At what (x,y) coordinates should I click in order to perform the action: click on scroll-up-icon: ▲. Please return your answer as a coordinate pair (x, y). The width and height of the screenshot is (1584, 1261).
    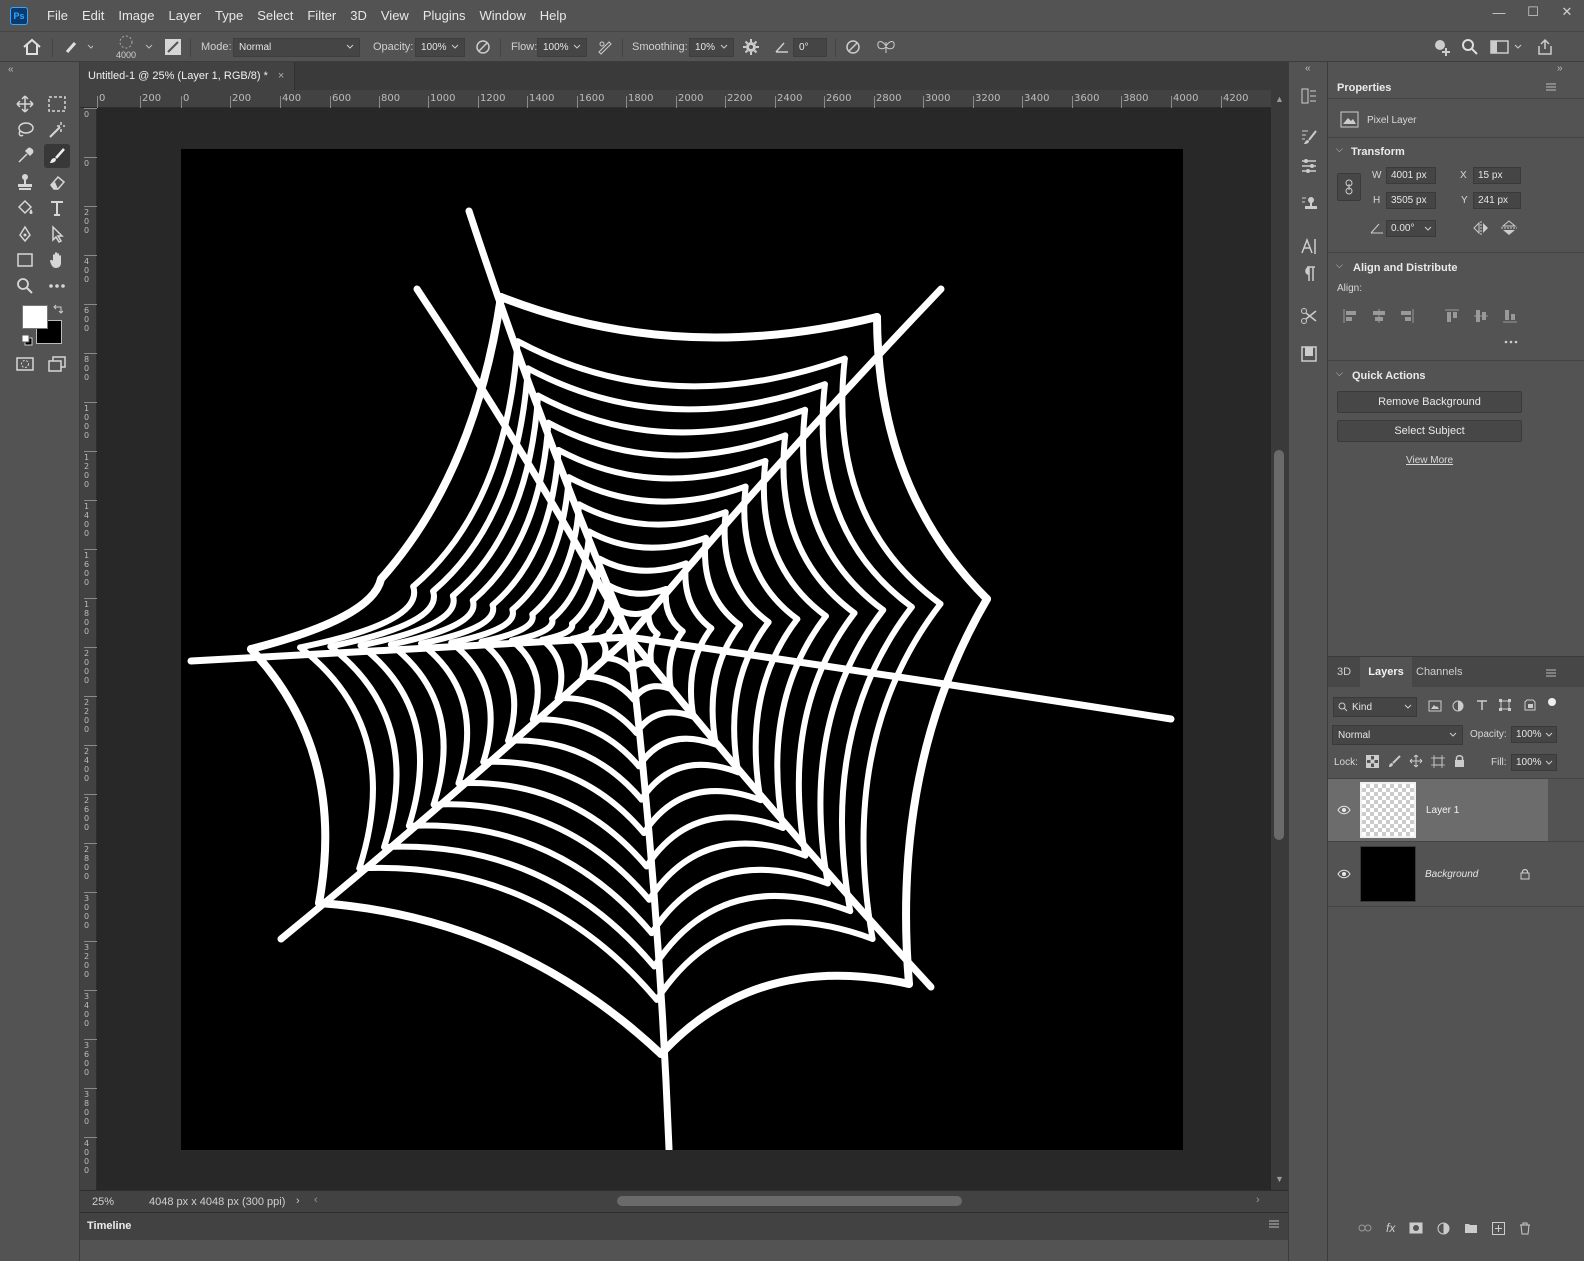
    Looking at the image, I should click on (1279, 99).